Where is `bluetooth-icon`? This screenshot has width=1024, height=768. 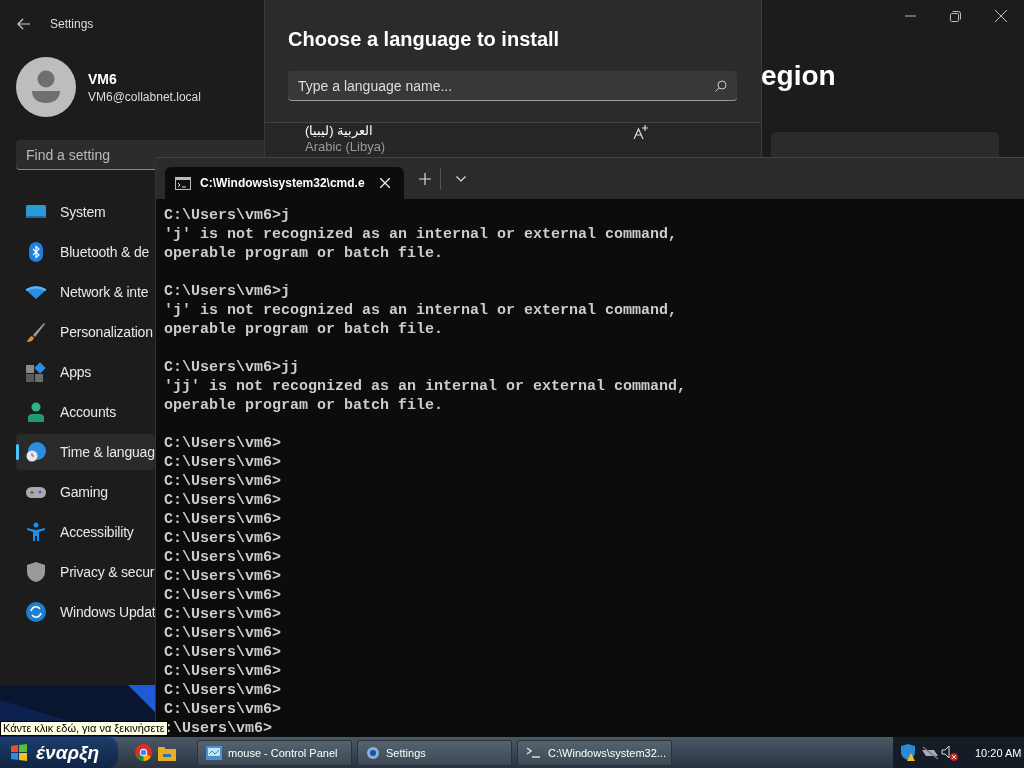 bluetooth-icon is located at coordinates (36, 252).